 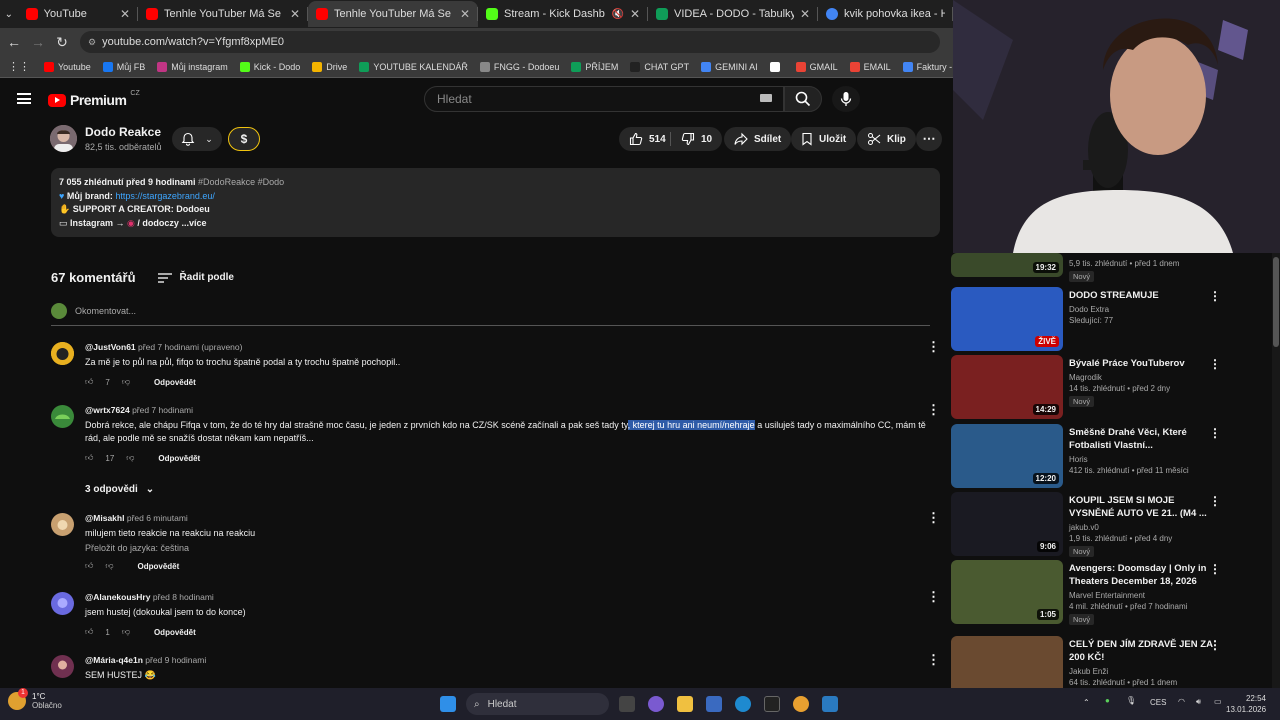 What do you see at coordinates (1158, 702) in the screenshot?
I see `language-indicator: CES` at bounding box center [1158, 702].